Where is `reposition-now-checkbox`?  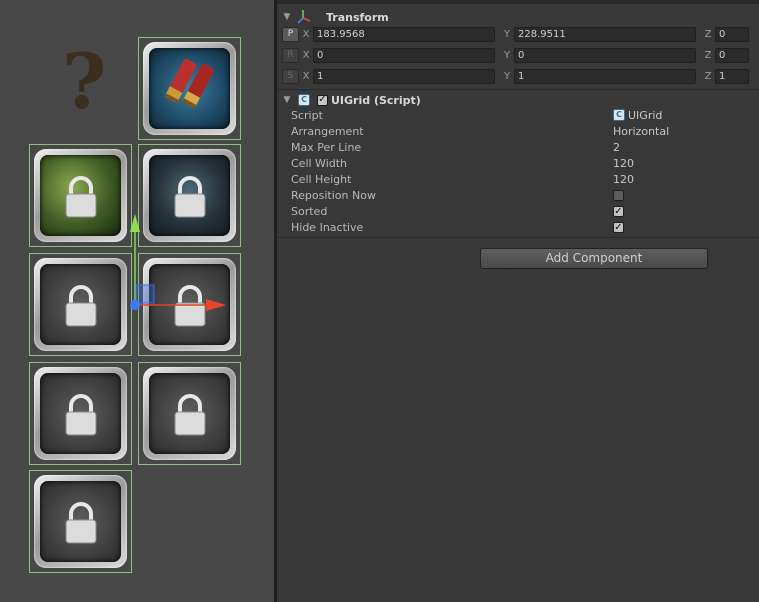
reposition-now-checkbox is located at coordinates (618, 195).